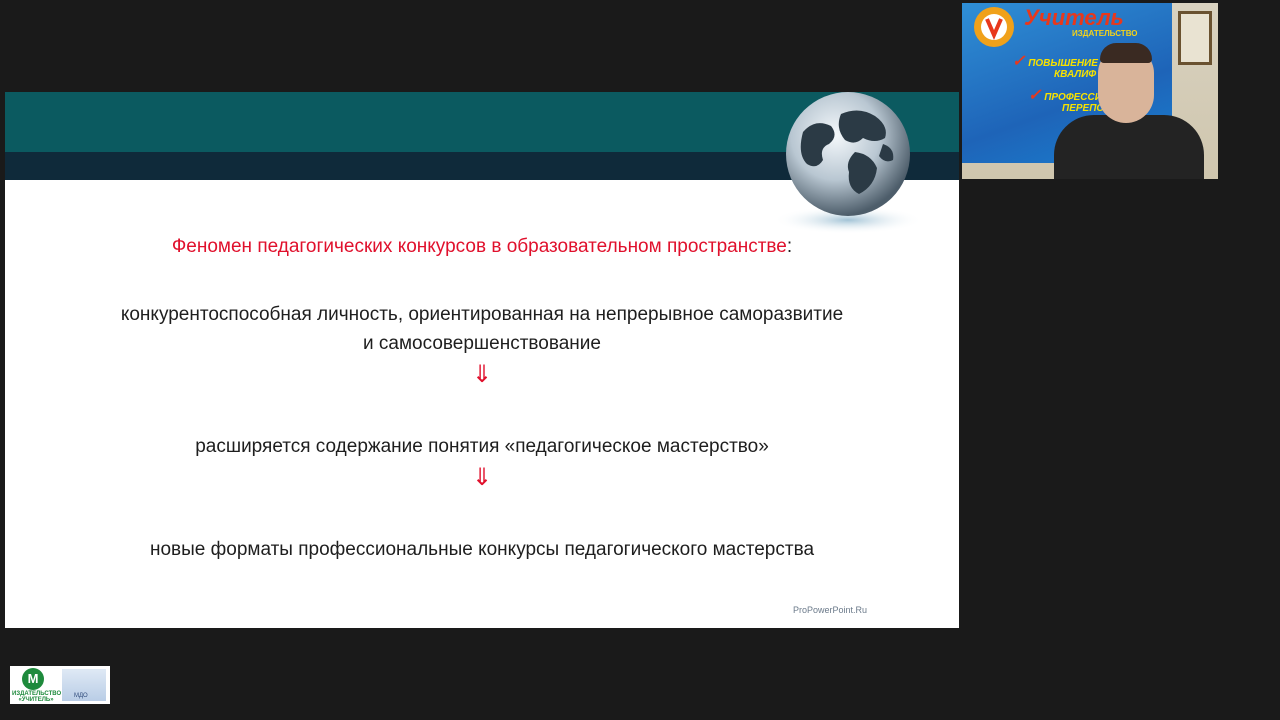  Describe the element at coordinates (1074, 17) in the screenshot. I see `banner-title: Учитель` at that location.